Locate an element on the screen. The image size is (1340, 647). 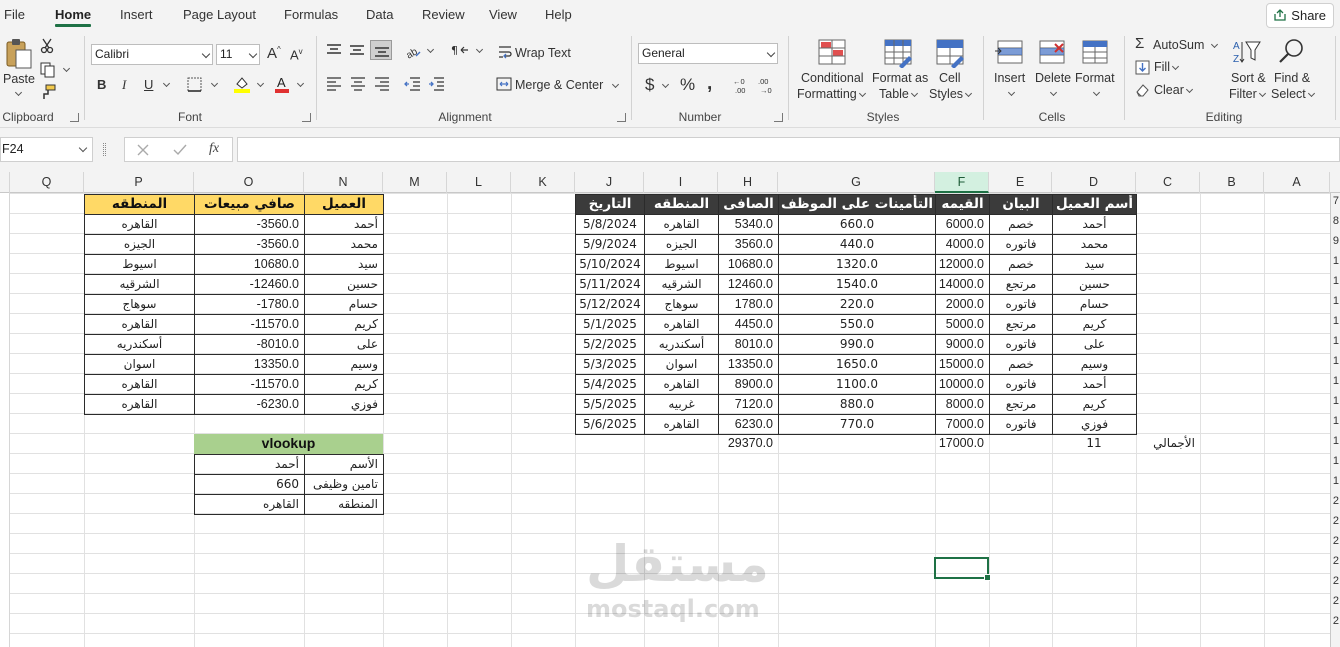
table-cell: 5/8/2024 is located at coordinates (610, 224).